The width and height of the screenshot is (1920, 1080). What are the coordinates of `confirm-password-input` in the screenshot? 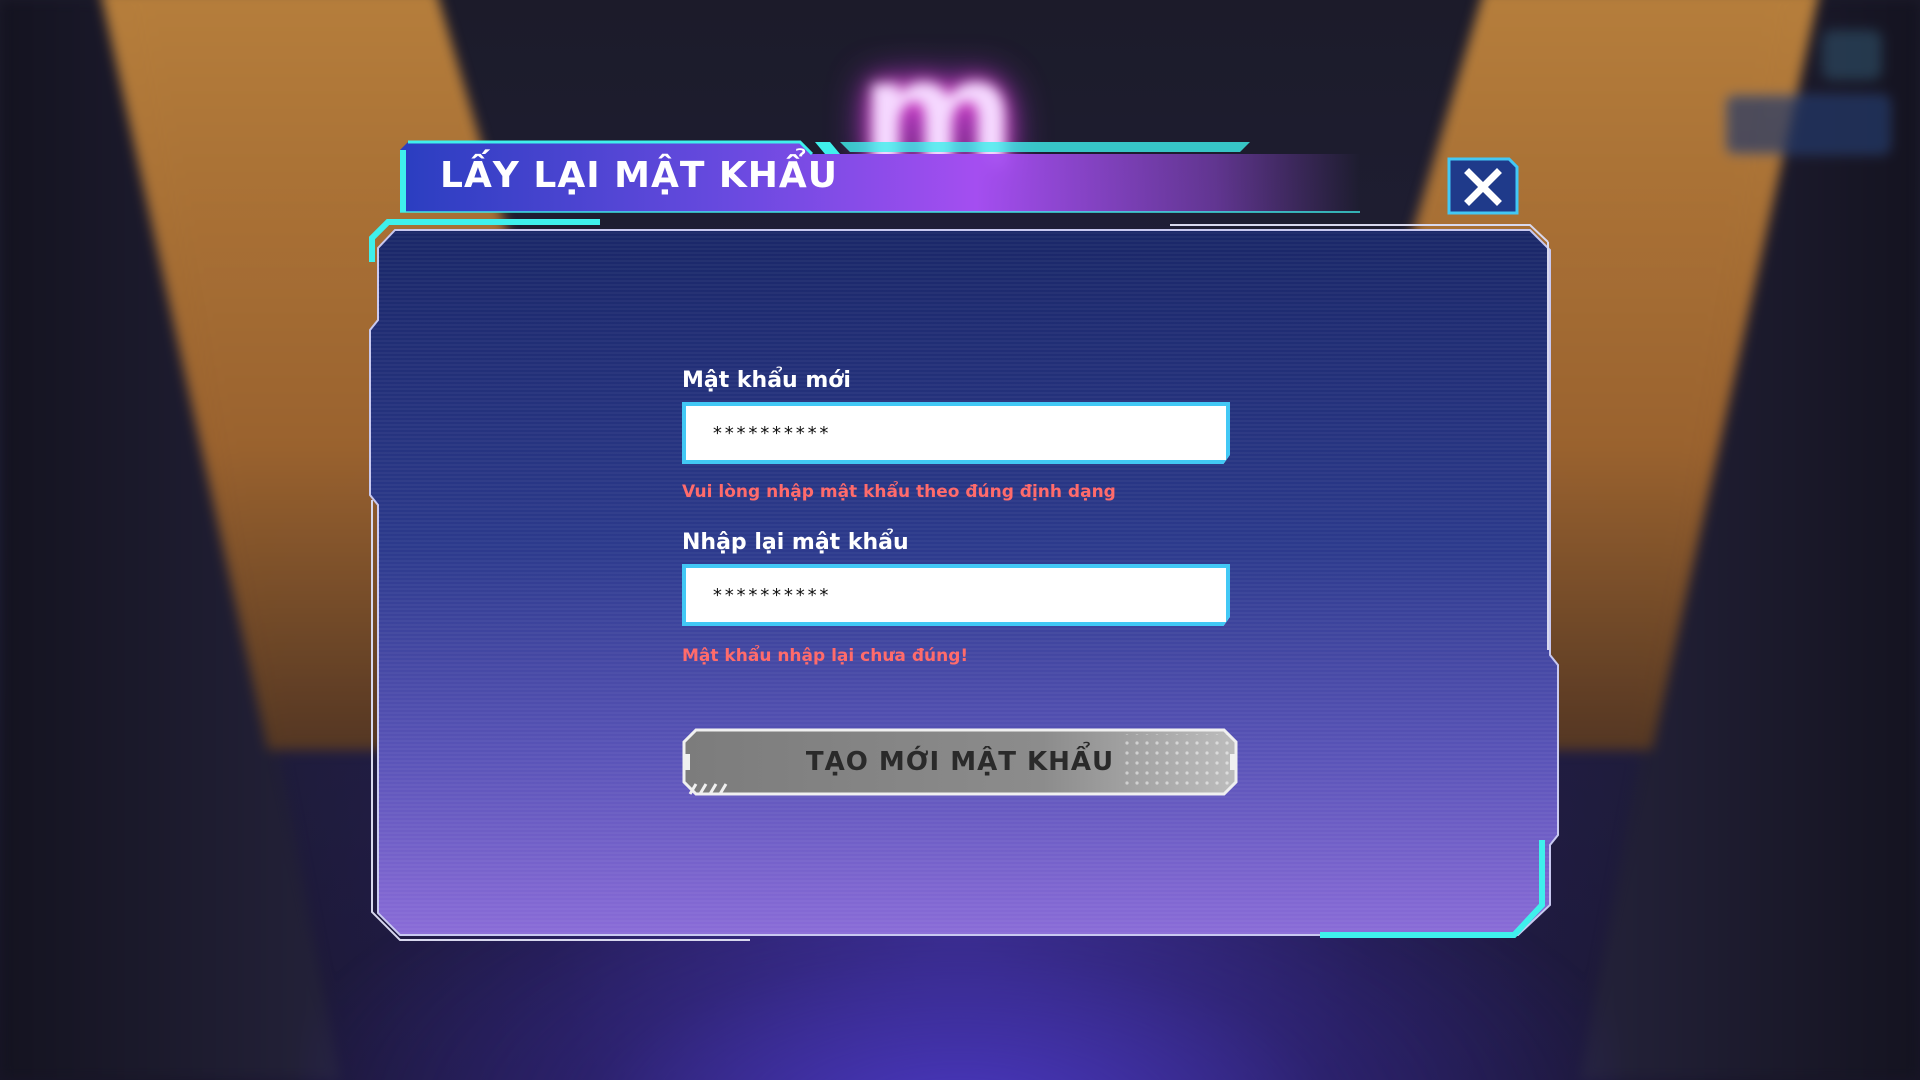 It's located at (968, 595).